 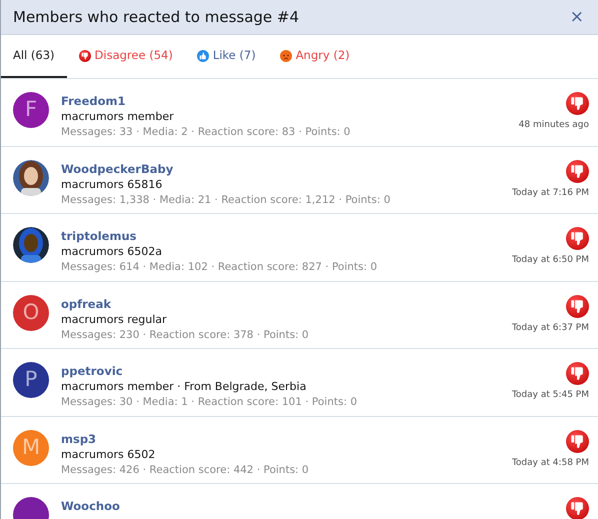 I want to click on member-name: triptolemus, so click(x=98, y=236).